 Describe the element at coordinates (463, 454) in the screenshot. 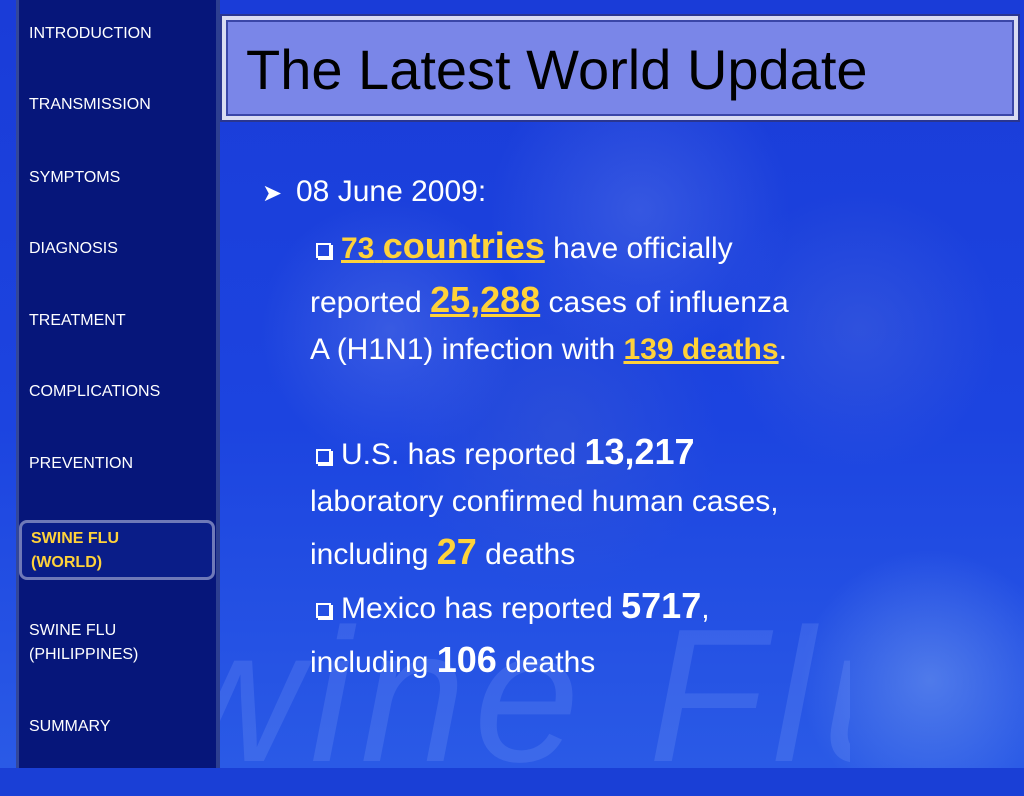

I see `bullet2-text: U.S. has reported` at that location.